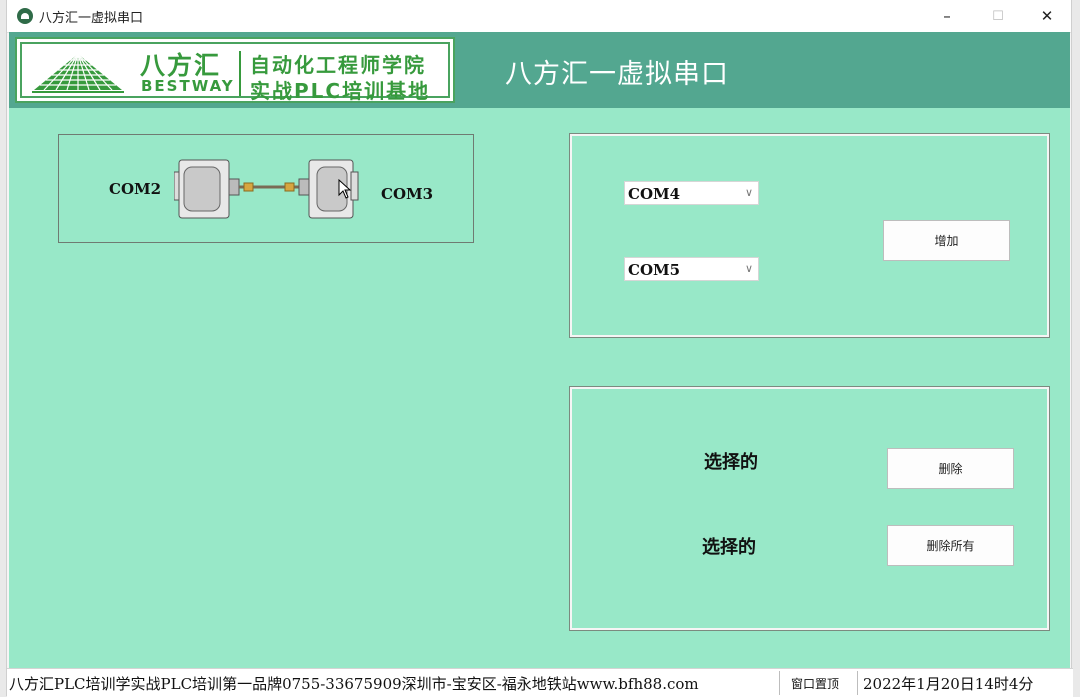  I want to click on logo-divider, so click(240, 73).